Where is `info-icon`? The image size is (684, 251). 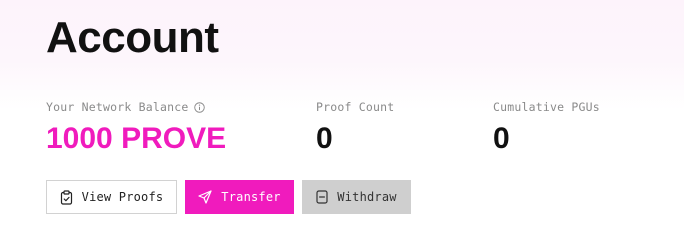 info-icon is located at coordinates (200, 107).